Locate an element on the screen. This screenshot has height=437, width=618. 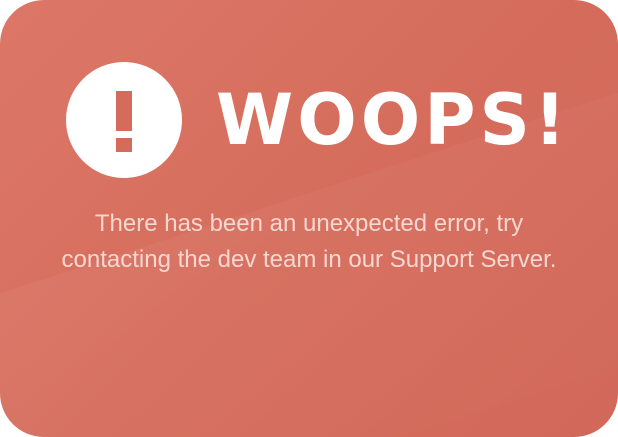
error-title: WOOPS! is located at coordinates (393, 120).